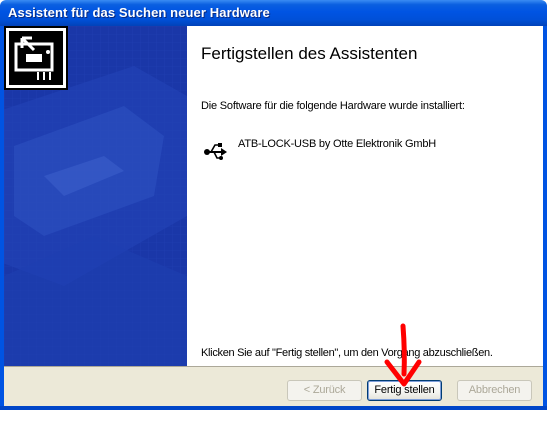 Image resolution: width=547 pixels, height=423 pixels. What do you see at coordinates (404, 390) in the screenshot?
I see `finish-button: Fertig stellen` at bounding box center [404, 390].